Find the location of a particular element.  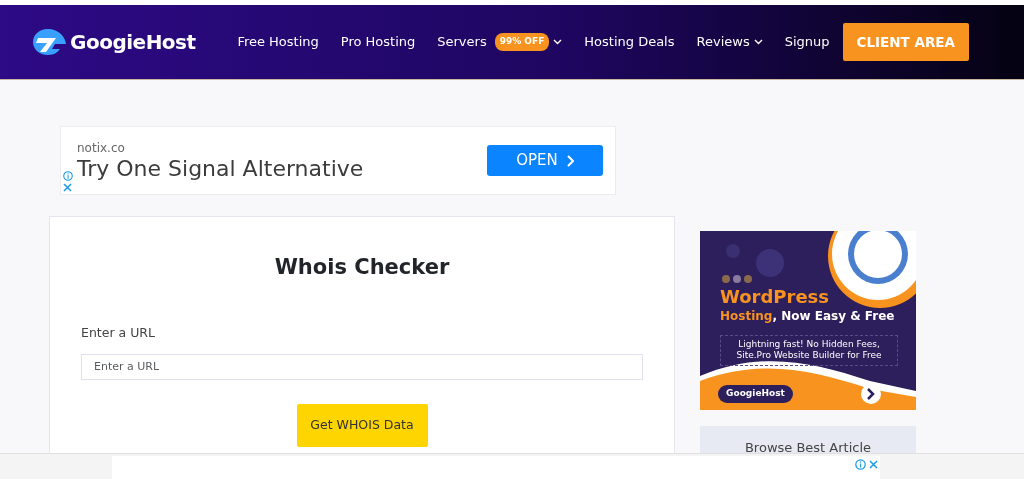

nav-link: Pro Hosting is located at coordinates (378, 42).